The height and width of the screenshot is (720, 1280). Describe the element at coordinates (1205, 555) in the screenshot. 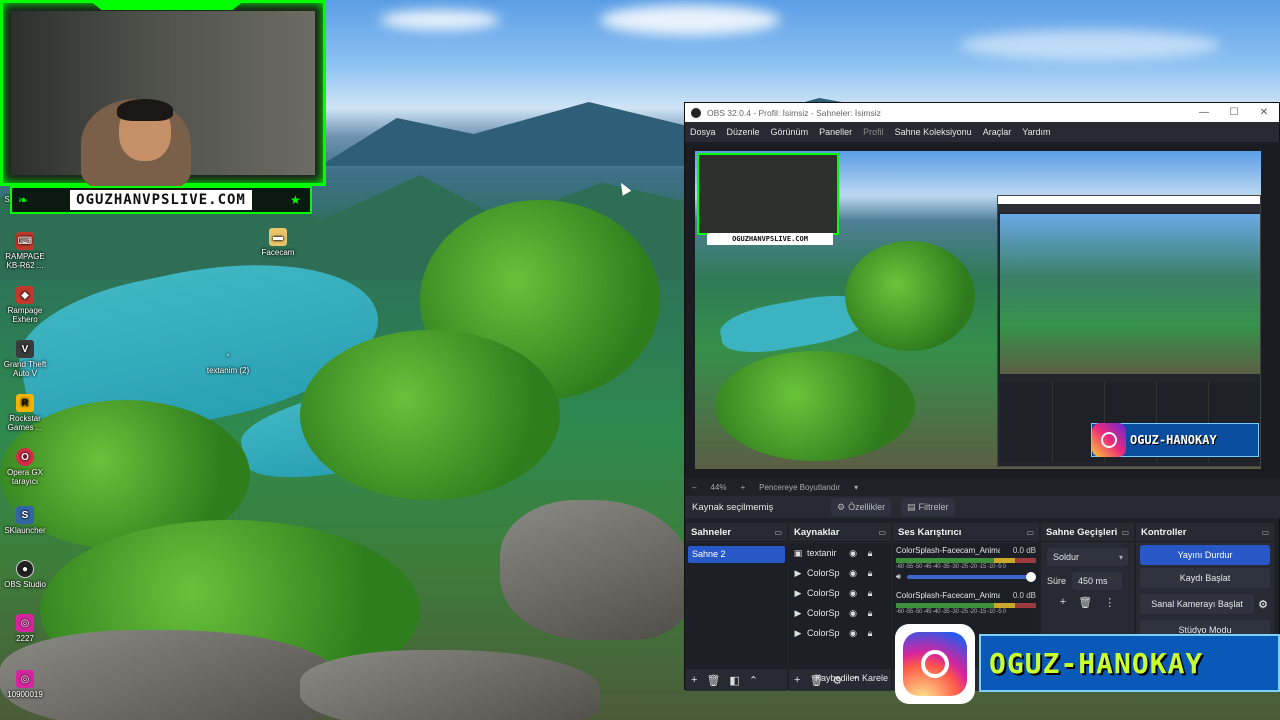

I see `stop-streaming-button: Yayını Durdur` at that location.